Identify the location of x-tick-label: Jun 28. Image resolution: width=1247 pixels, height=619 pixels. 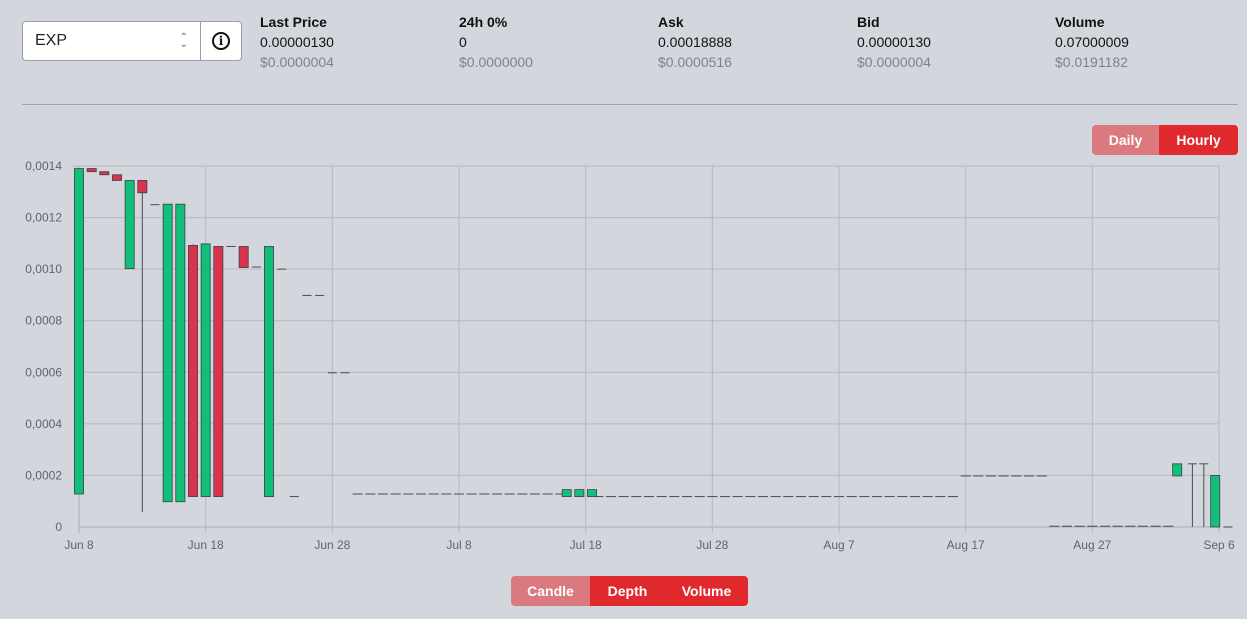
(332, 545).